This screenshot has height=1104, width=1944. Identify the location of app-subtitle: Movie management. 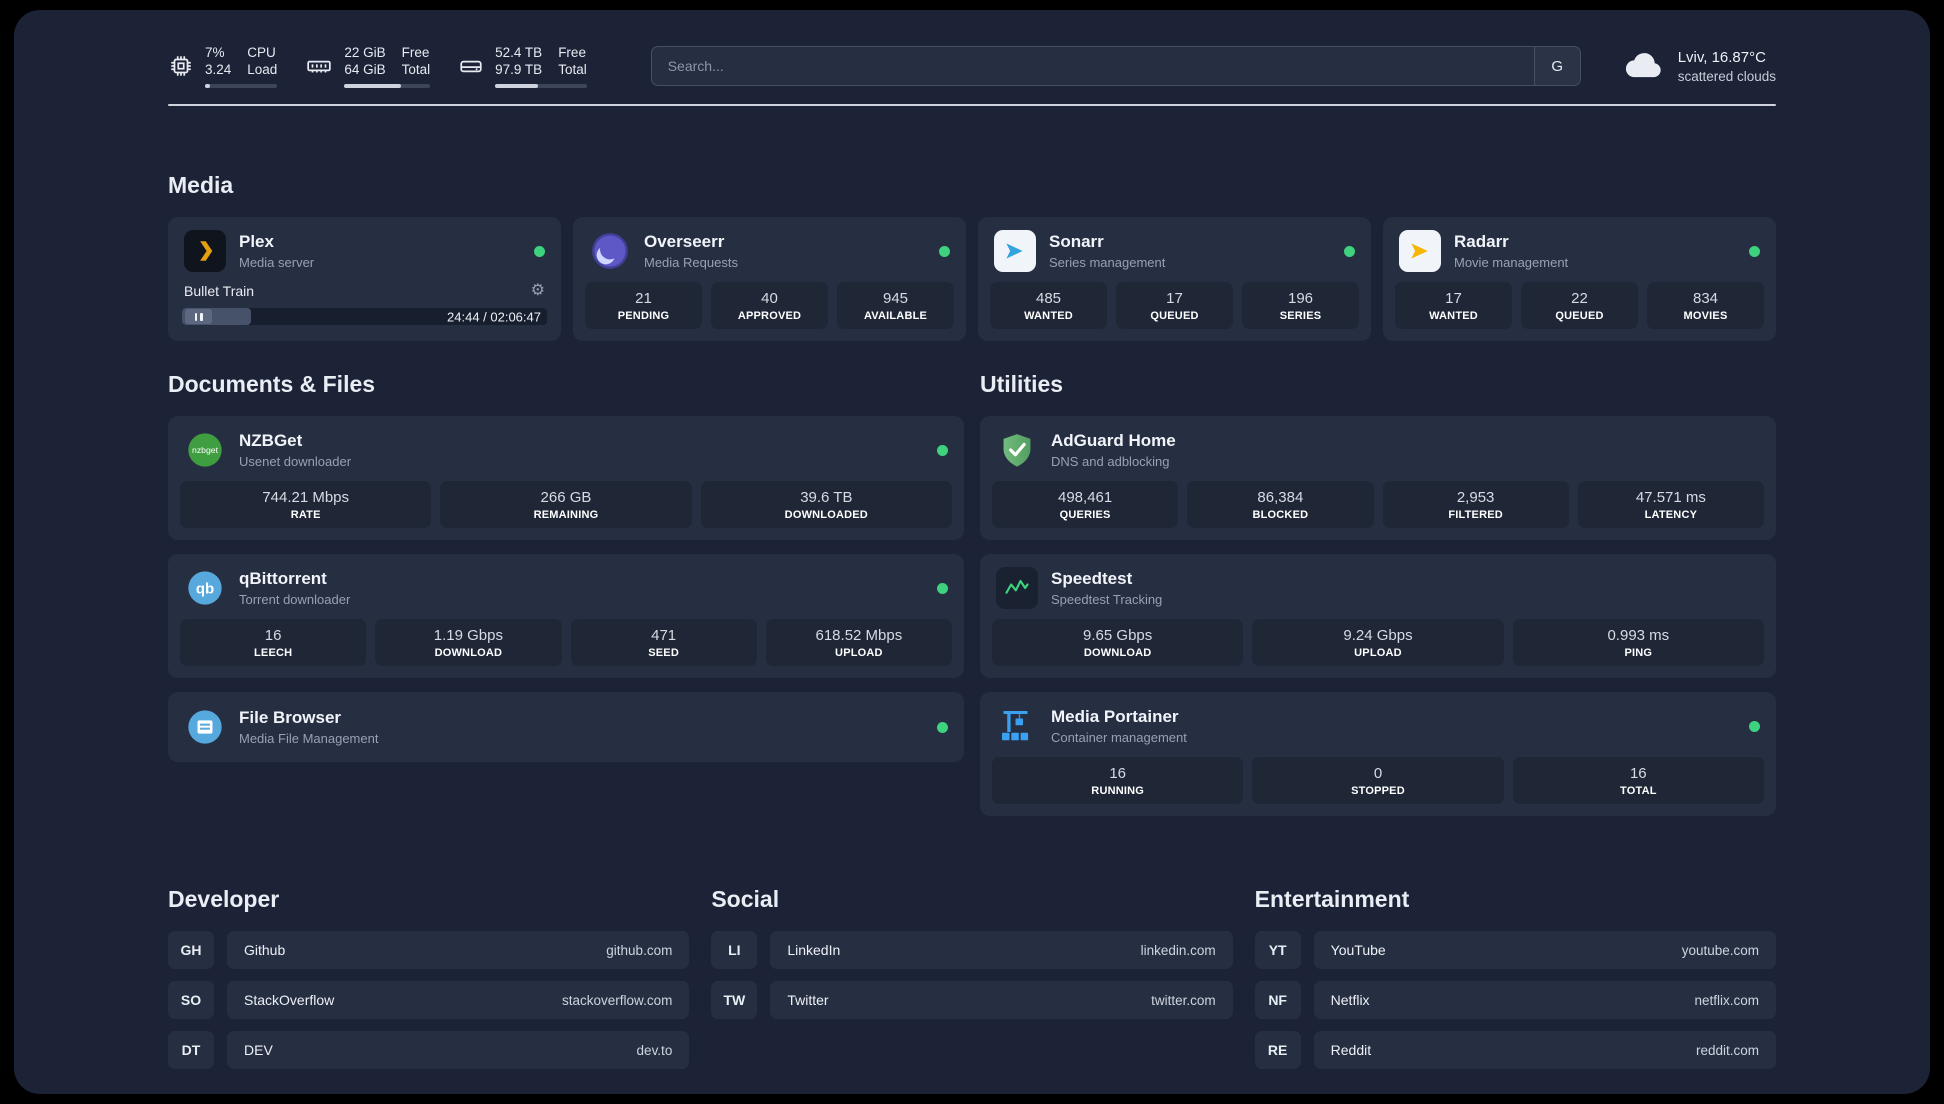
(1511, 262).